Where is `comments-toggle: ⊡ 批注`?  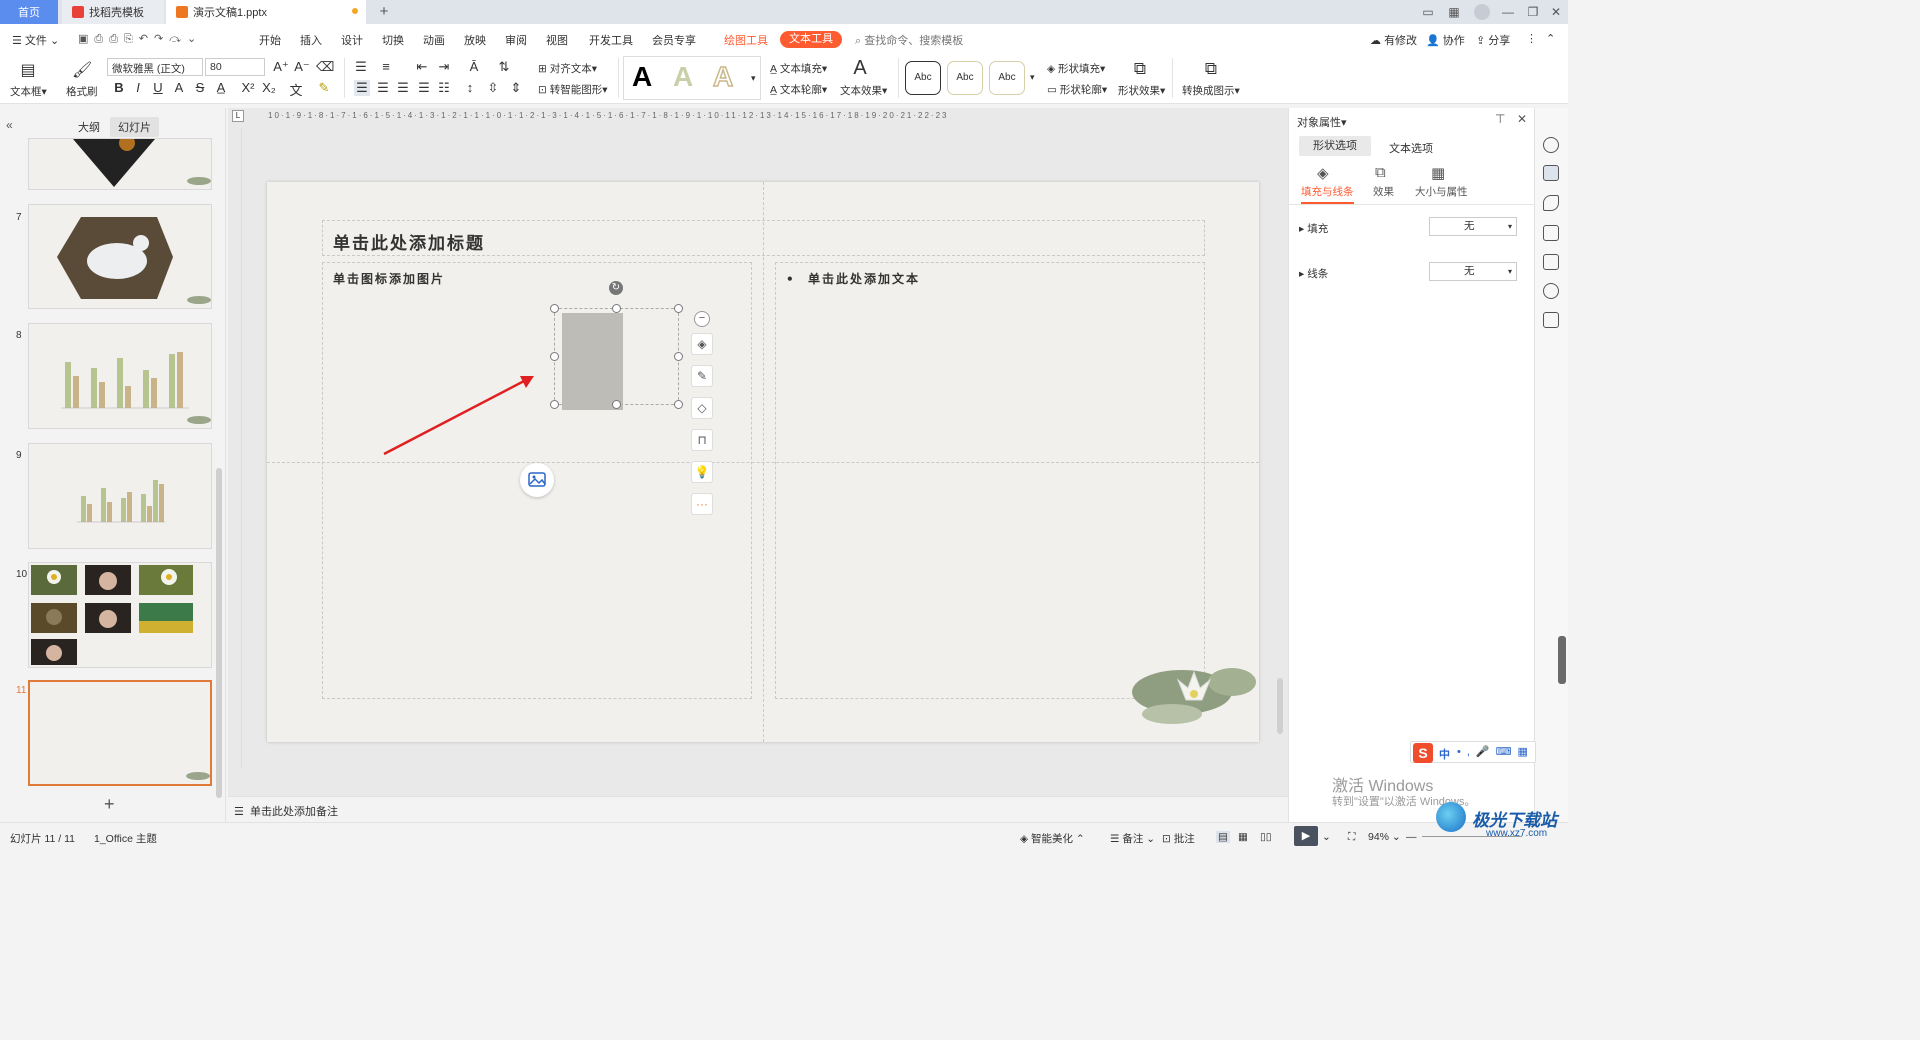
comments-toggle: ⊡ 批注 is located at coordinates (1178, 838).